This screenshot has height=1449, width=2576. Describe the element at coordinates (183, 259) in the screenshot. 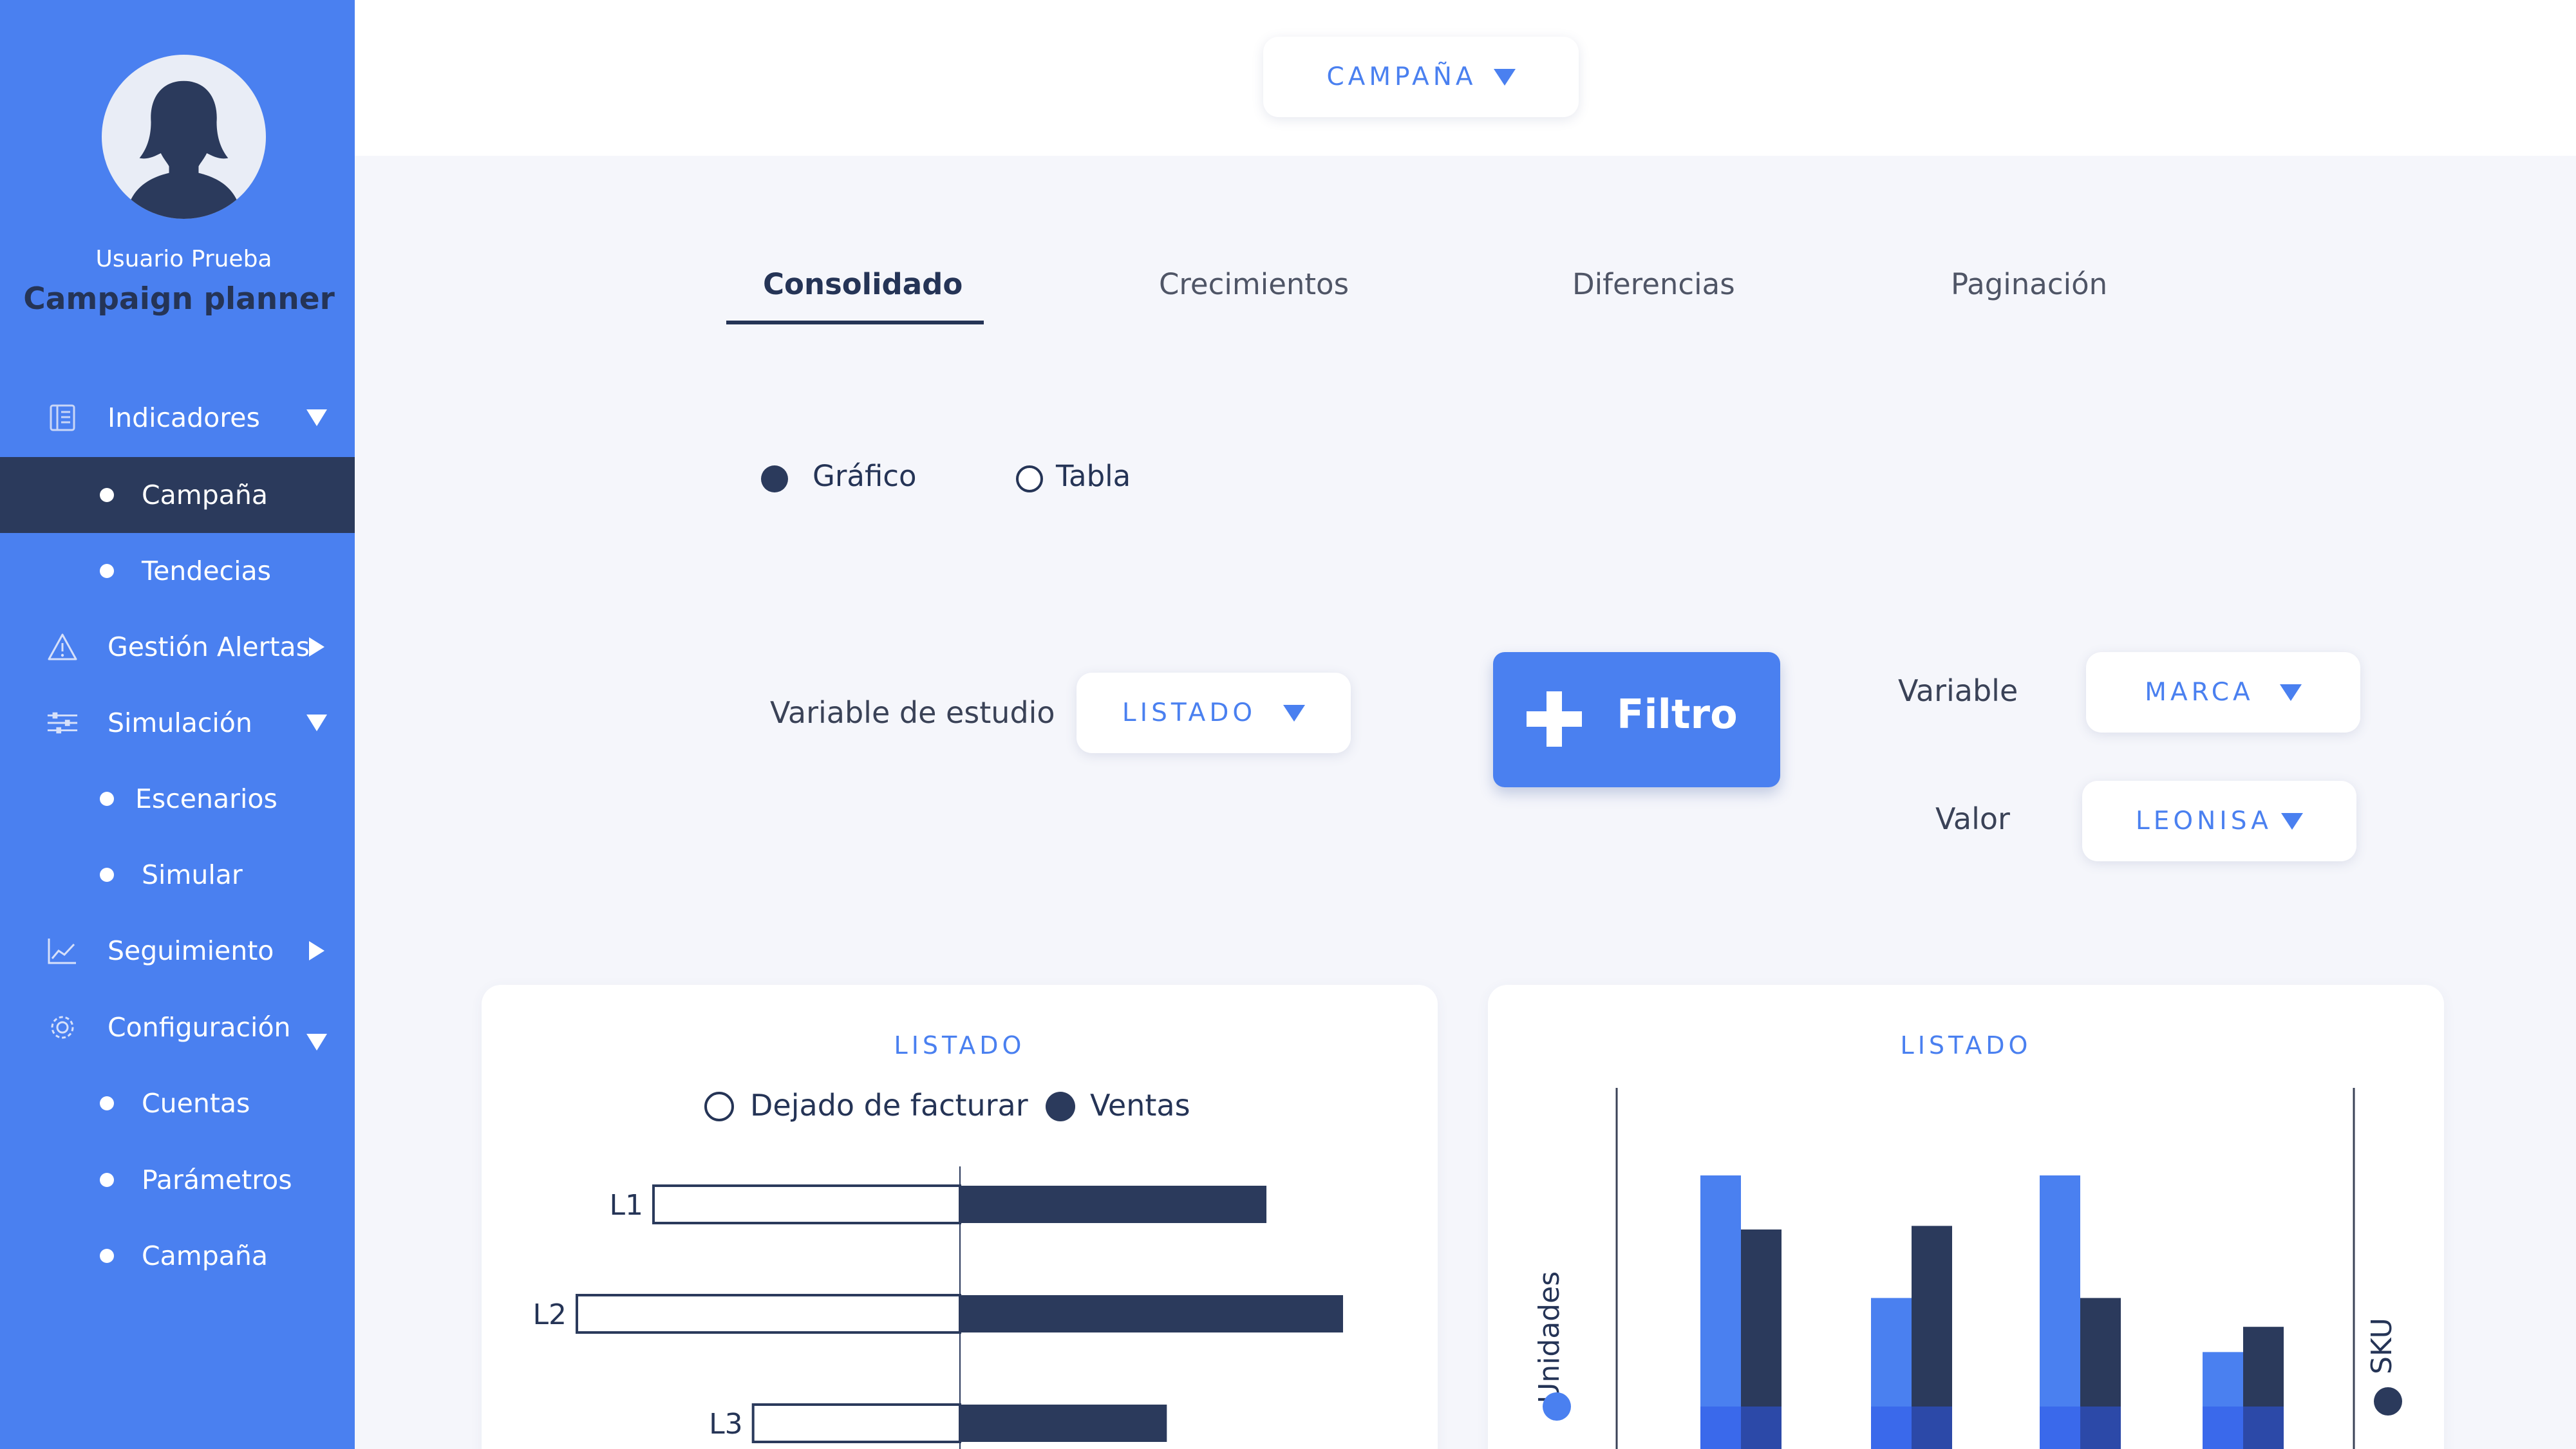

I see `user-name: Usuario Prueba` at that location.